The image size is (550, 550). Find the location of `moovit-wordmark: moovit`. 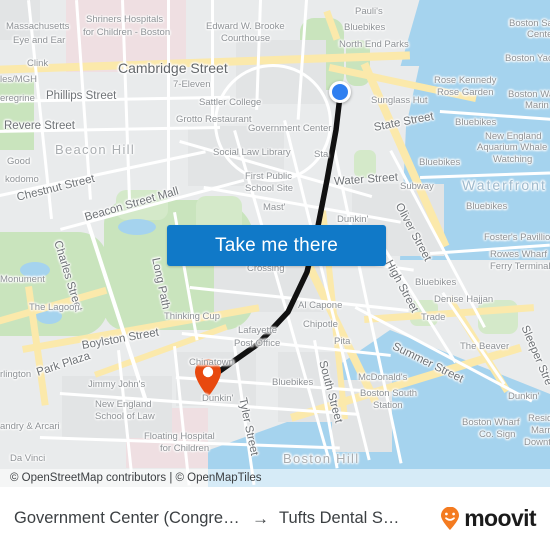

moovit-wordmark: moovit is located at coordinates (500, 518).